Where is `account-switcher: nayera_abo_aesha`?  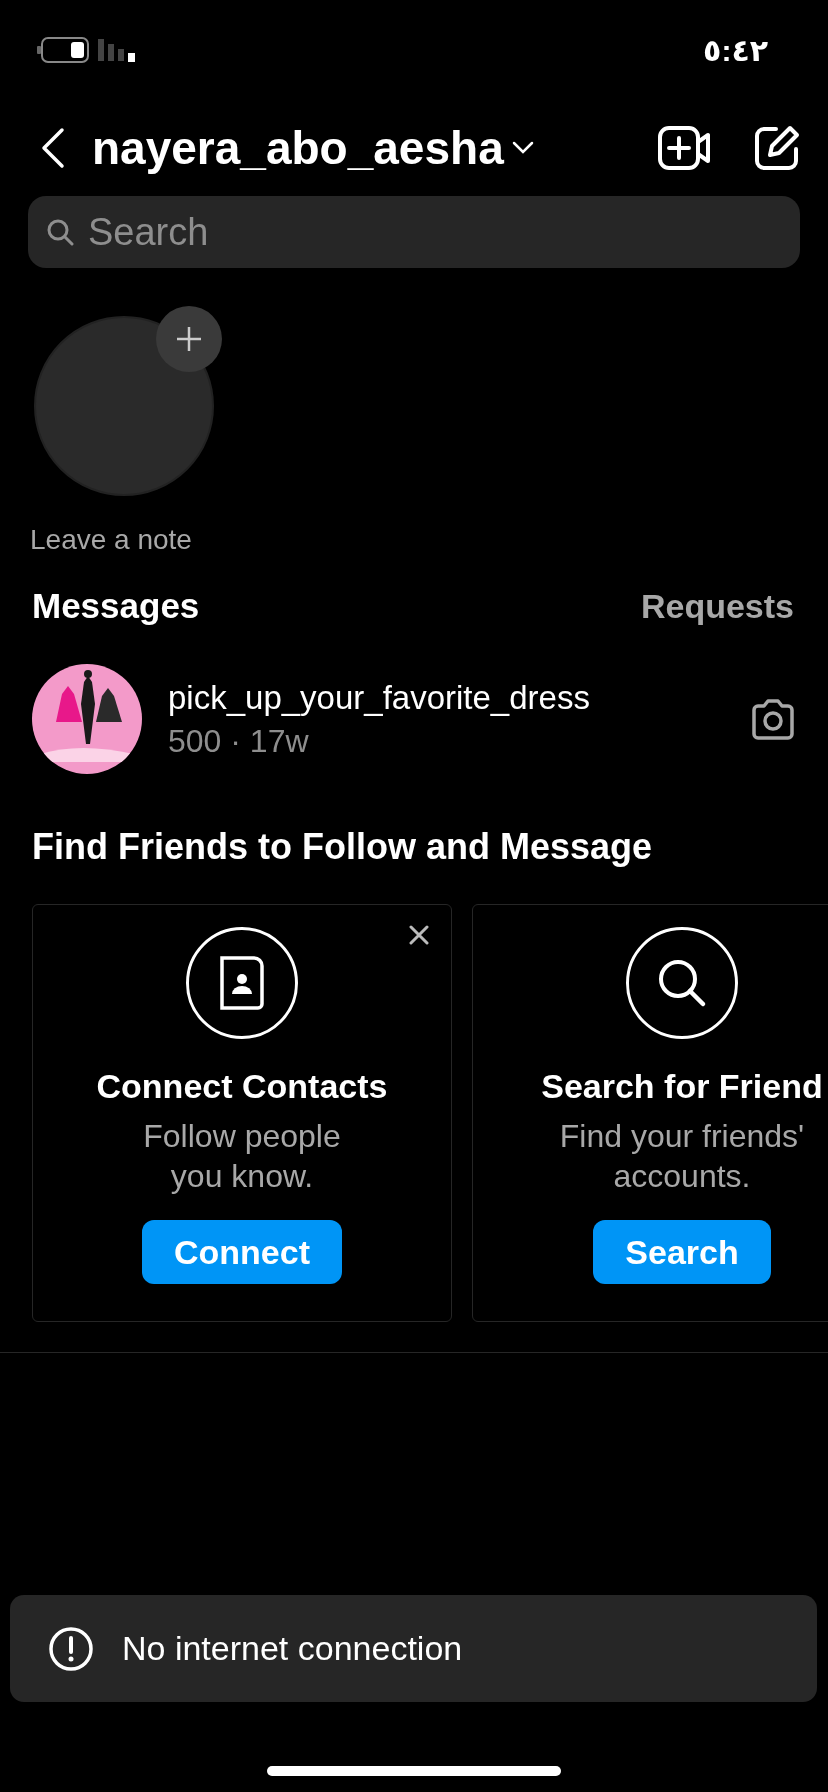
account-switcher: nayera_abo_aesha is located at coordinates (313, 148).